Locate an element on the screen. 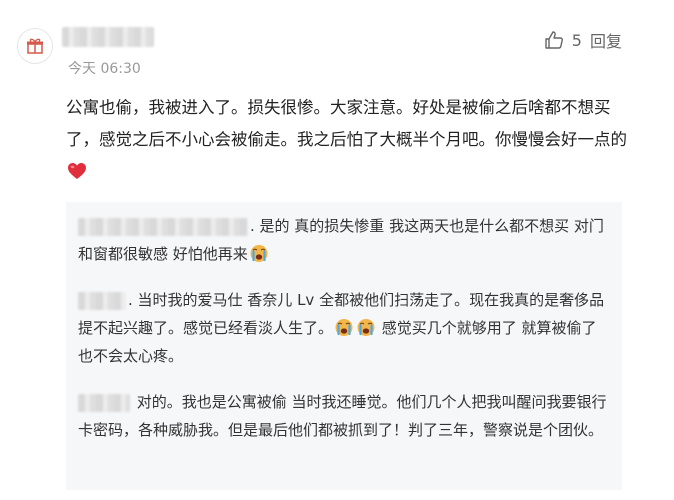  like-button: 5 is located at coordinates (563, 40).